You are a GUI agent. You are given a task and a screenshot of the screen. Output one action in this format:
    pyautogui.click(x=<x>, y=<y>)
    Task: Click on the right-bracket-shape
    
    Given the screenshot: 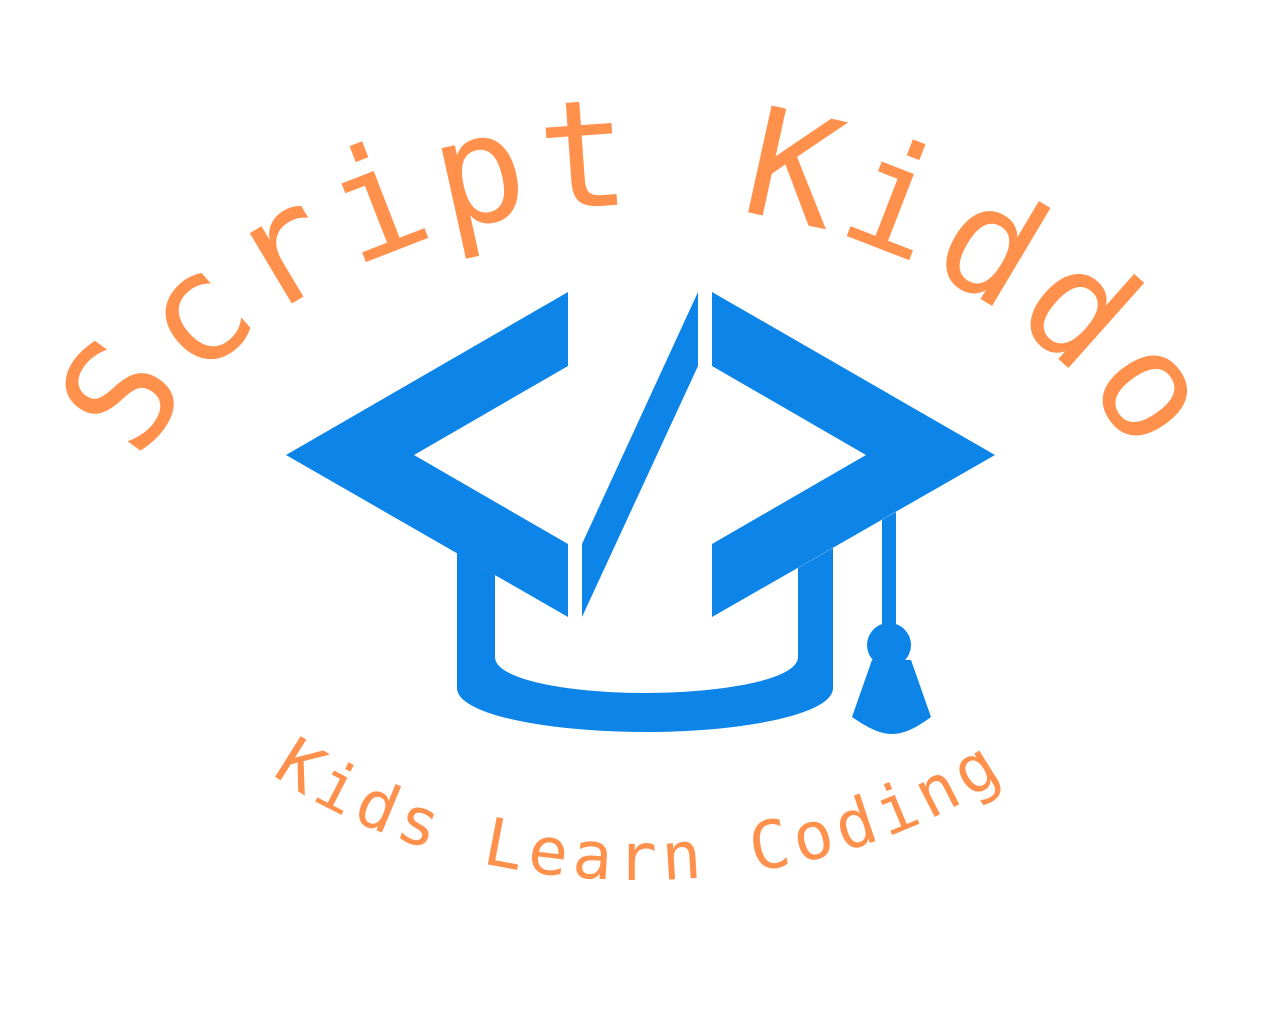 What is the action you would take?
    pyautogui.click(x=853, y=454)
    